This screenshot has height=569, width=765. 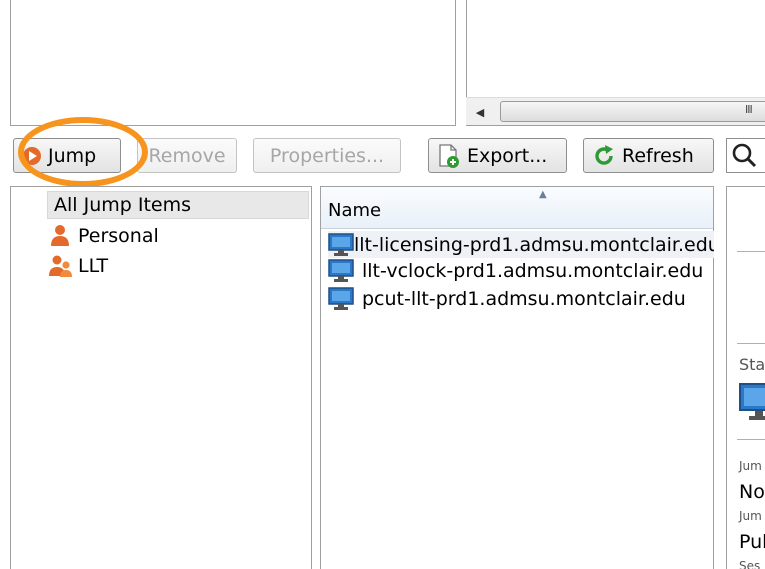 I want to click on status-label: Sta, so click(x=752, y=364).